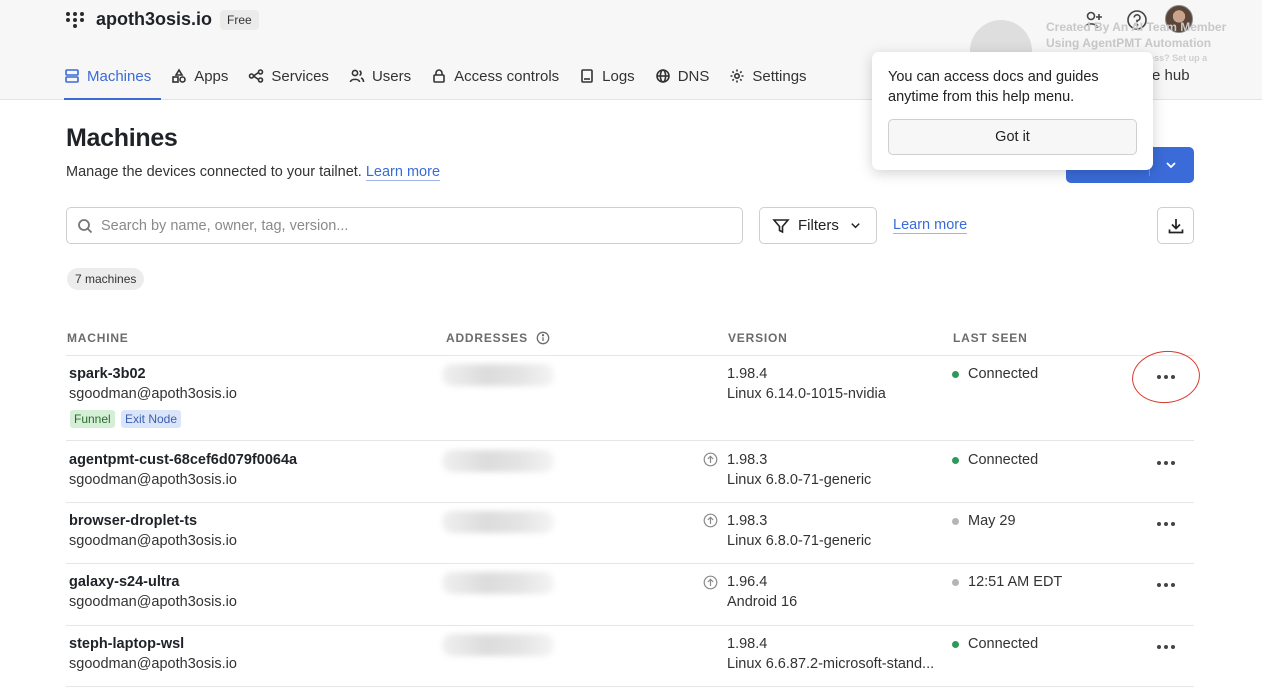  What do you see at coordinates (133, 521) in the screenshot?
I see `machine-name: browser-droplet-ts` at bounding box center [133, 521].